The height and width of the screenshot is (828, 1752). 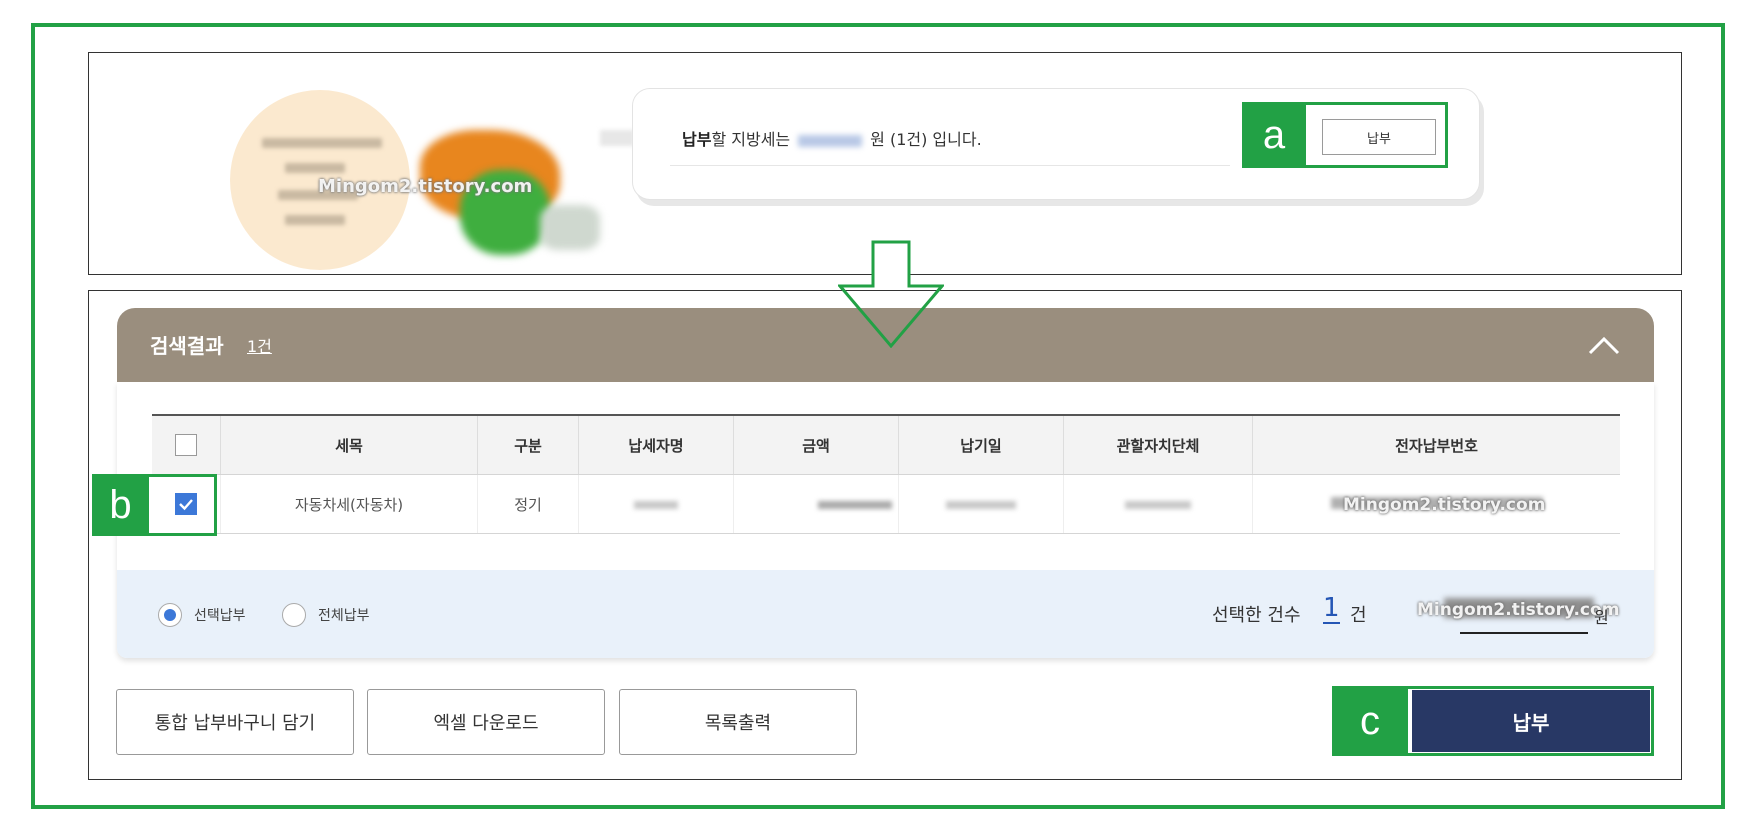 I want to click on notice-text: 납부할 지방세는 원 (1건) 입니다., so click(x=832, y=138).